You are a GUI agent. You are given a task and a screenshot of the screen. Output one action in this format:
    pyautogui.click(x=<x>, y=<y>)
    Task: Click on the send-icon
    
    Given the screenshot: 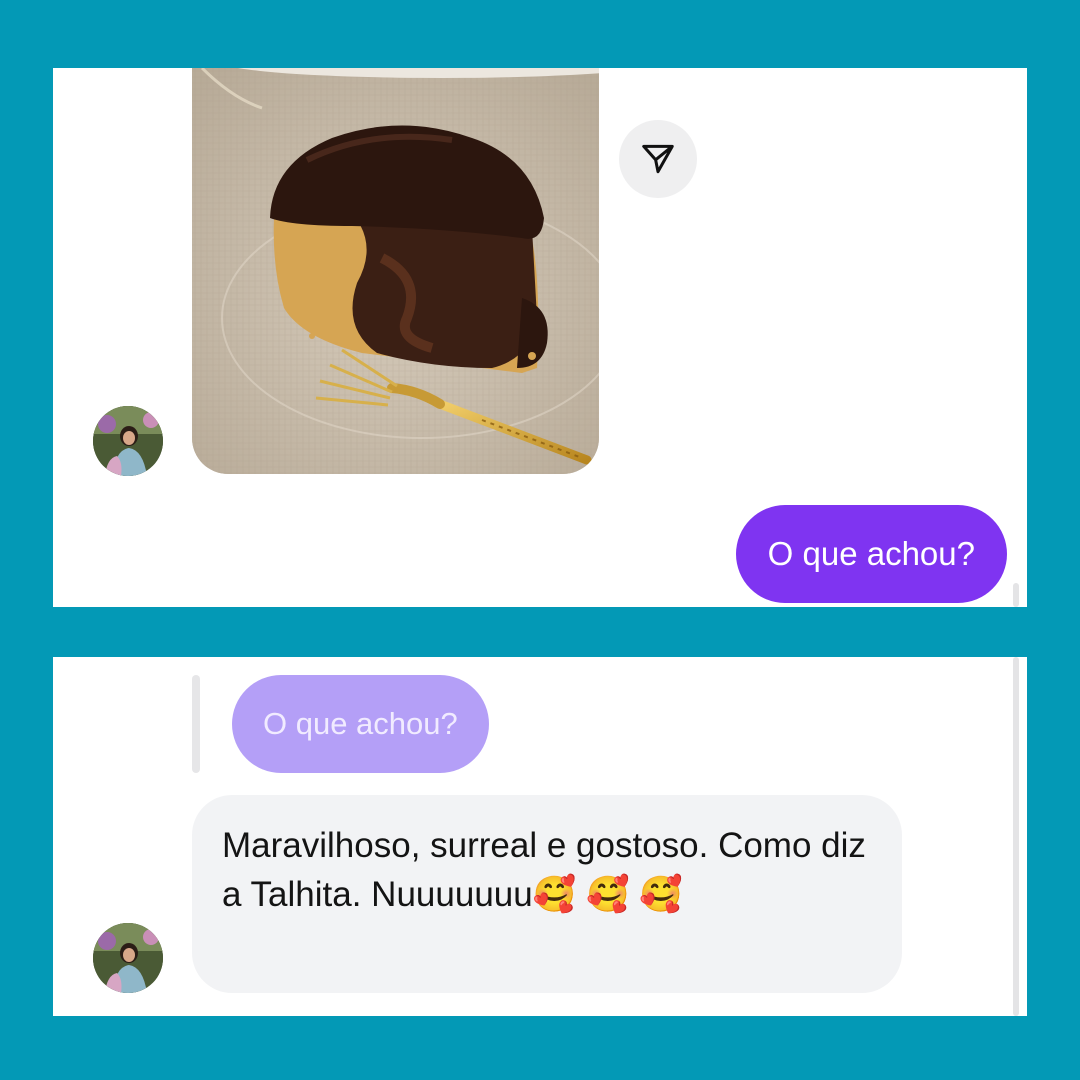 What is the action you would take?
    pyautogui.click(x=658, y=159)
    